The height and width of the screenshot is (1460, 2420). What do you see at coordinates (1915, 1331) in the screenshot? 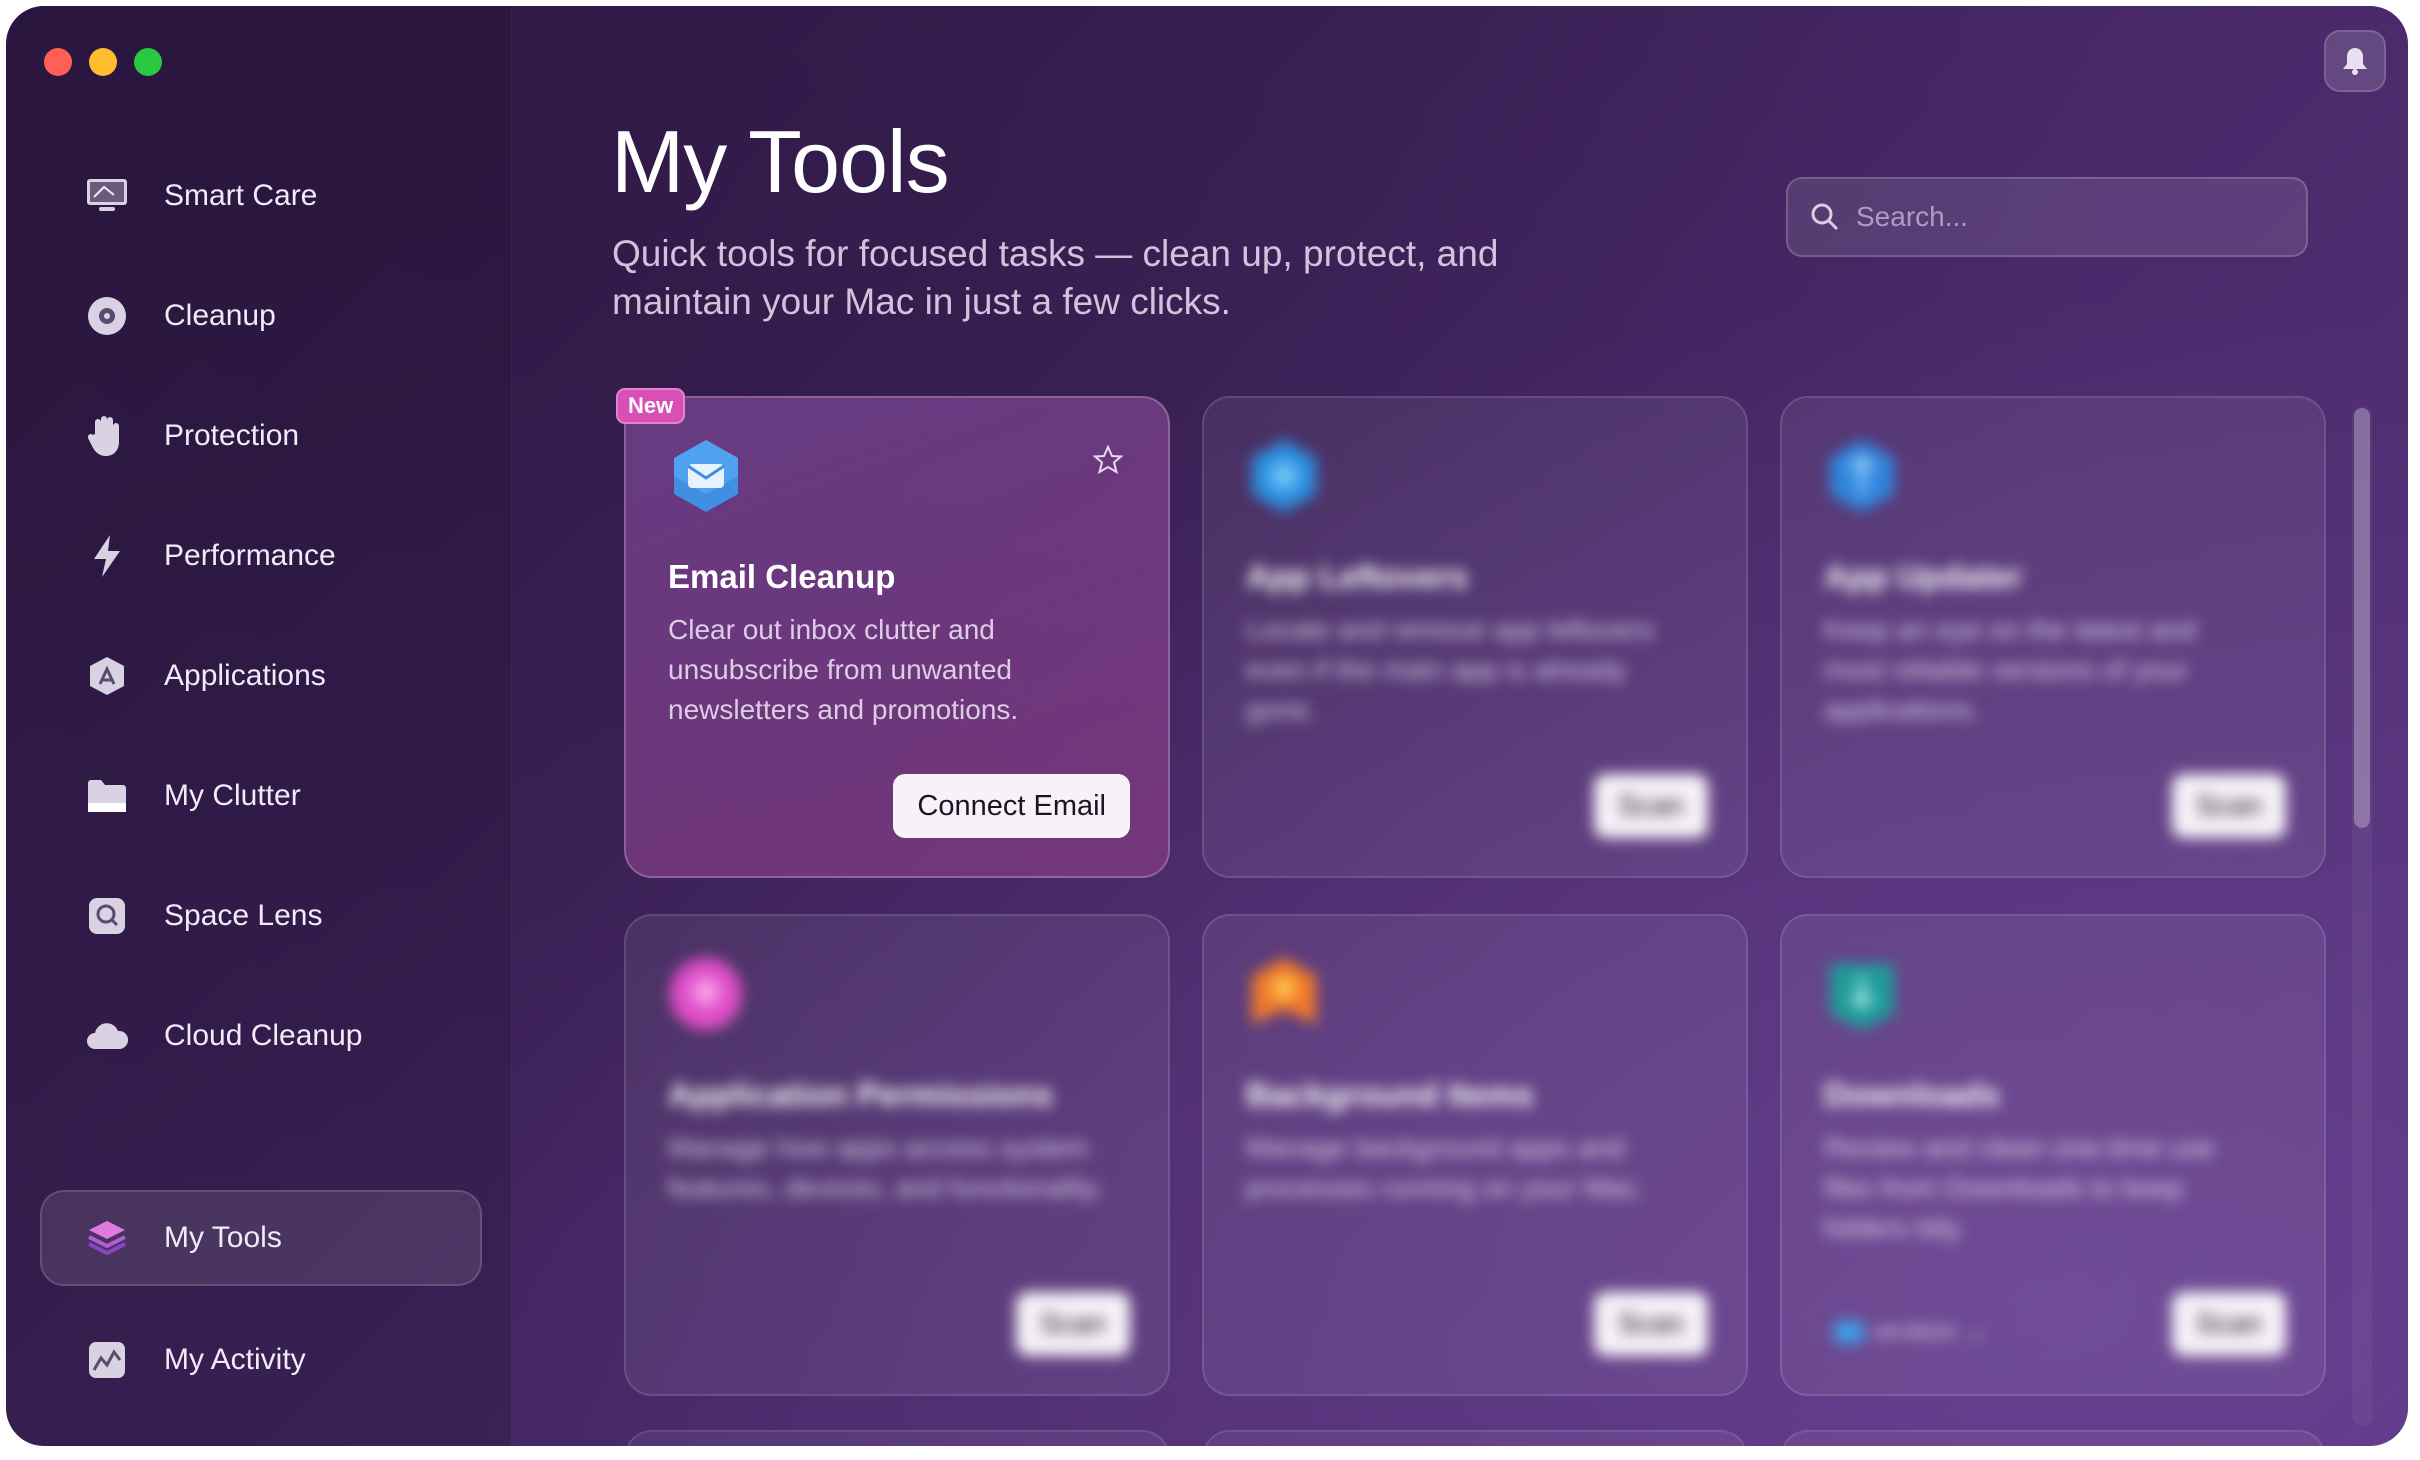
I see `folder-name: anvikon` at bounding box center [1915, 1331].